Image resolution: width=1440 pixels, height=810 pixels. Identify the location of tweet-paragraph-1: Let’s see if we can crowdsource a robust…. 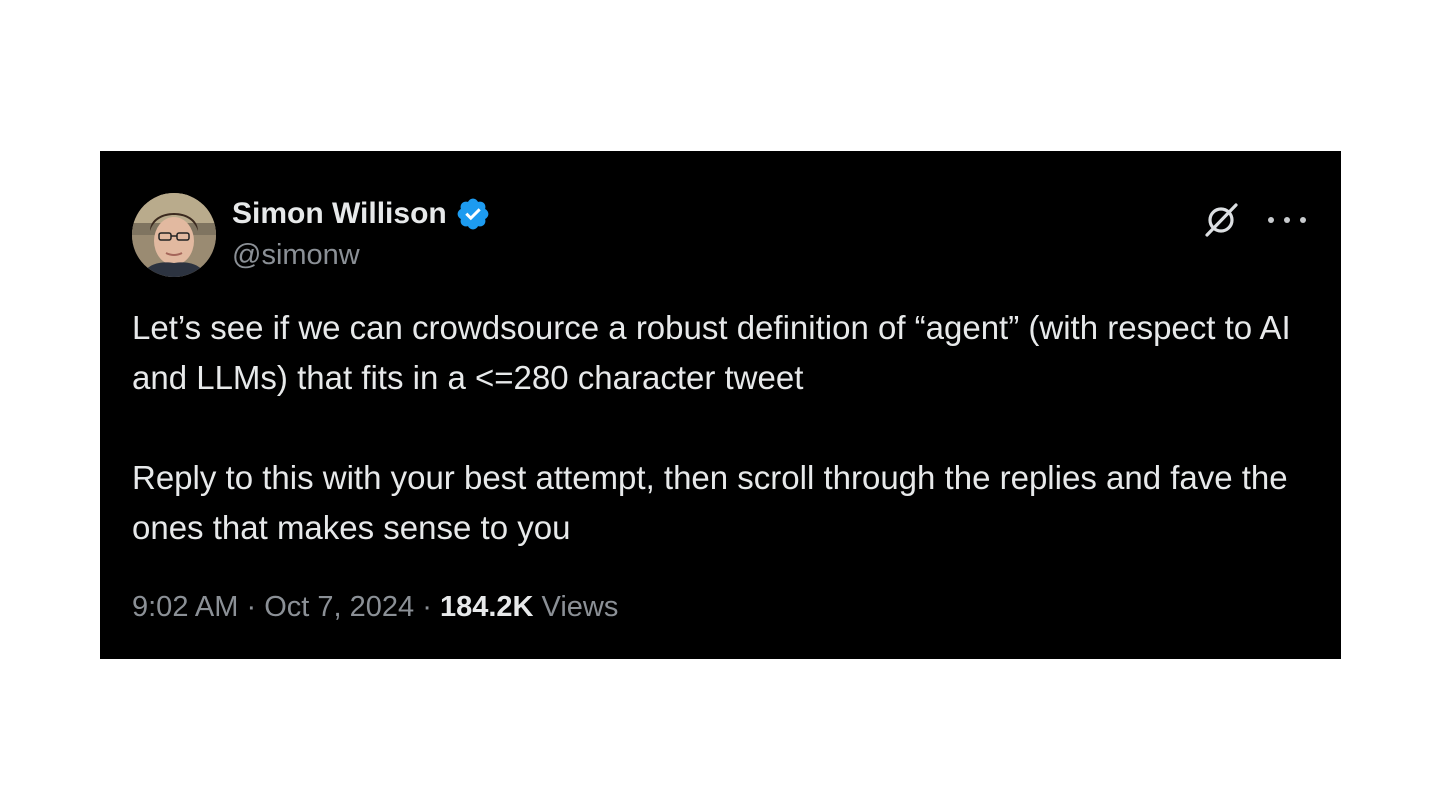
(711, 352).